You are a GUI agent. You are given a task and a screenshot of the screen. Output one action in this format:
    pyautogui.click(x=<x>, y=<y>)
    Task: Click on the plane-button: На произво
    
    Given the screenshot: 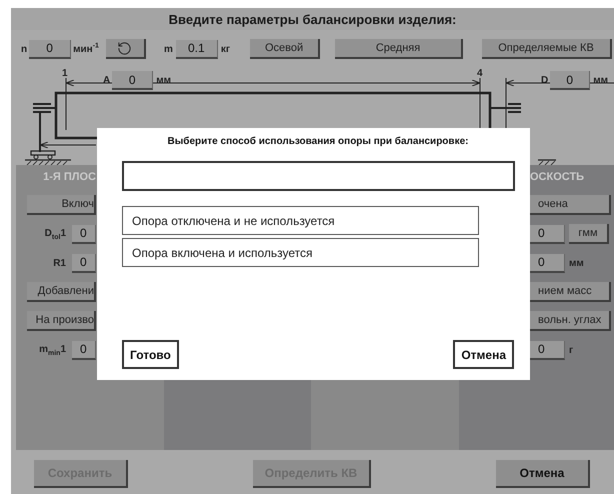 What is the action you would take?
    pyautogui.click(x=61, y=321)
    